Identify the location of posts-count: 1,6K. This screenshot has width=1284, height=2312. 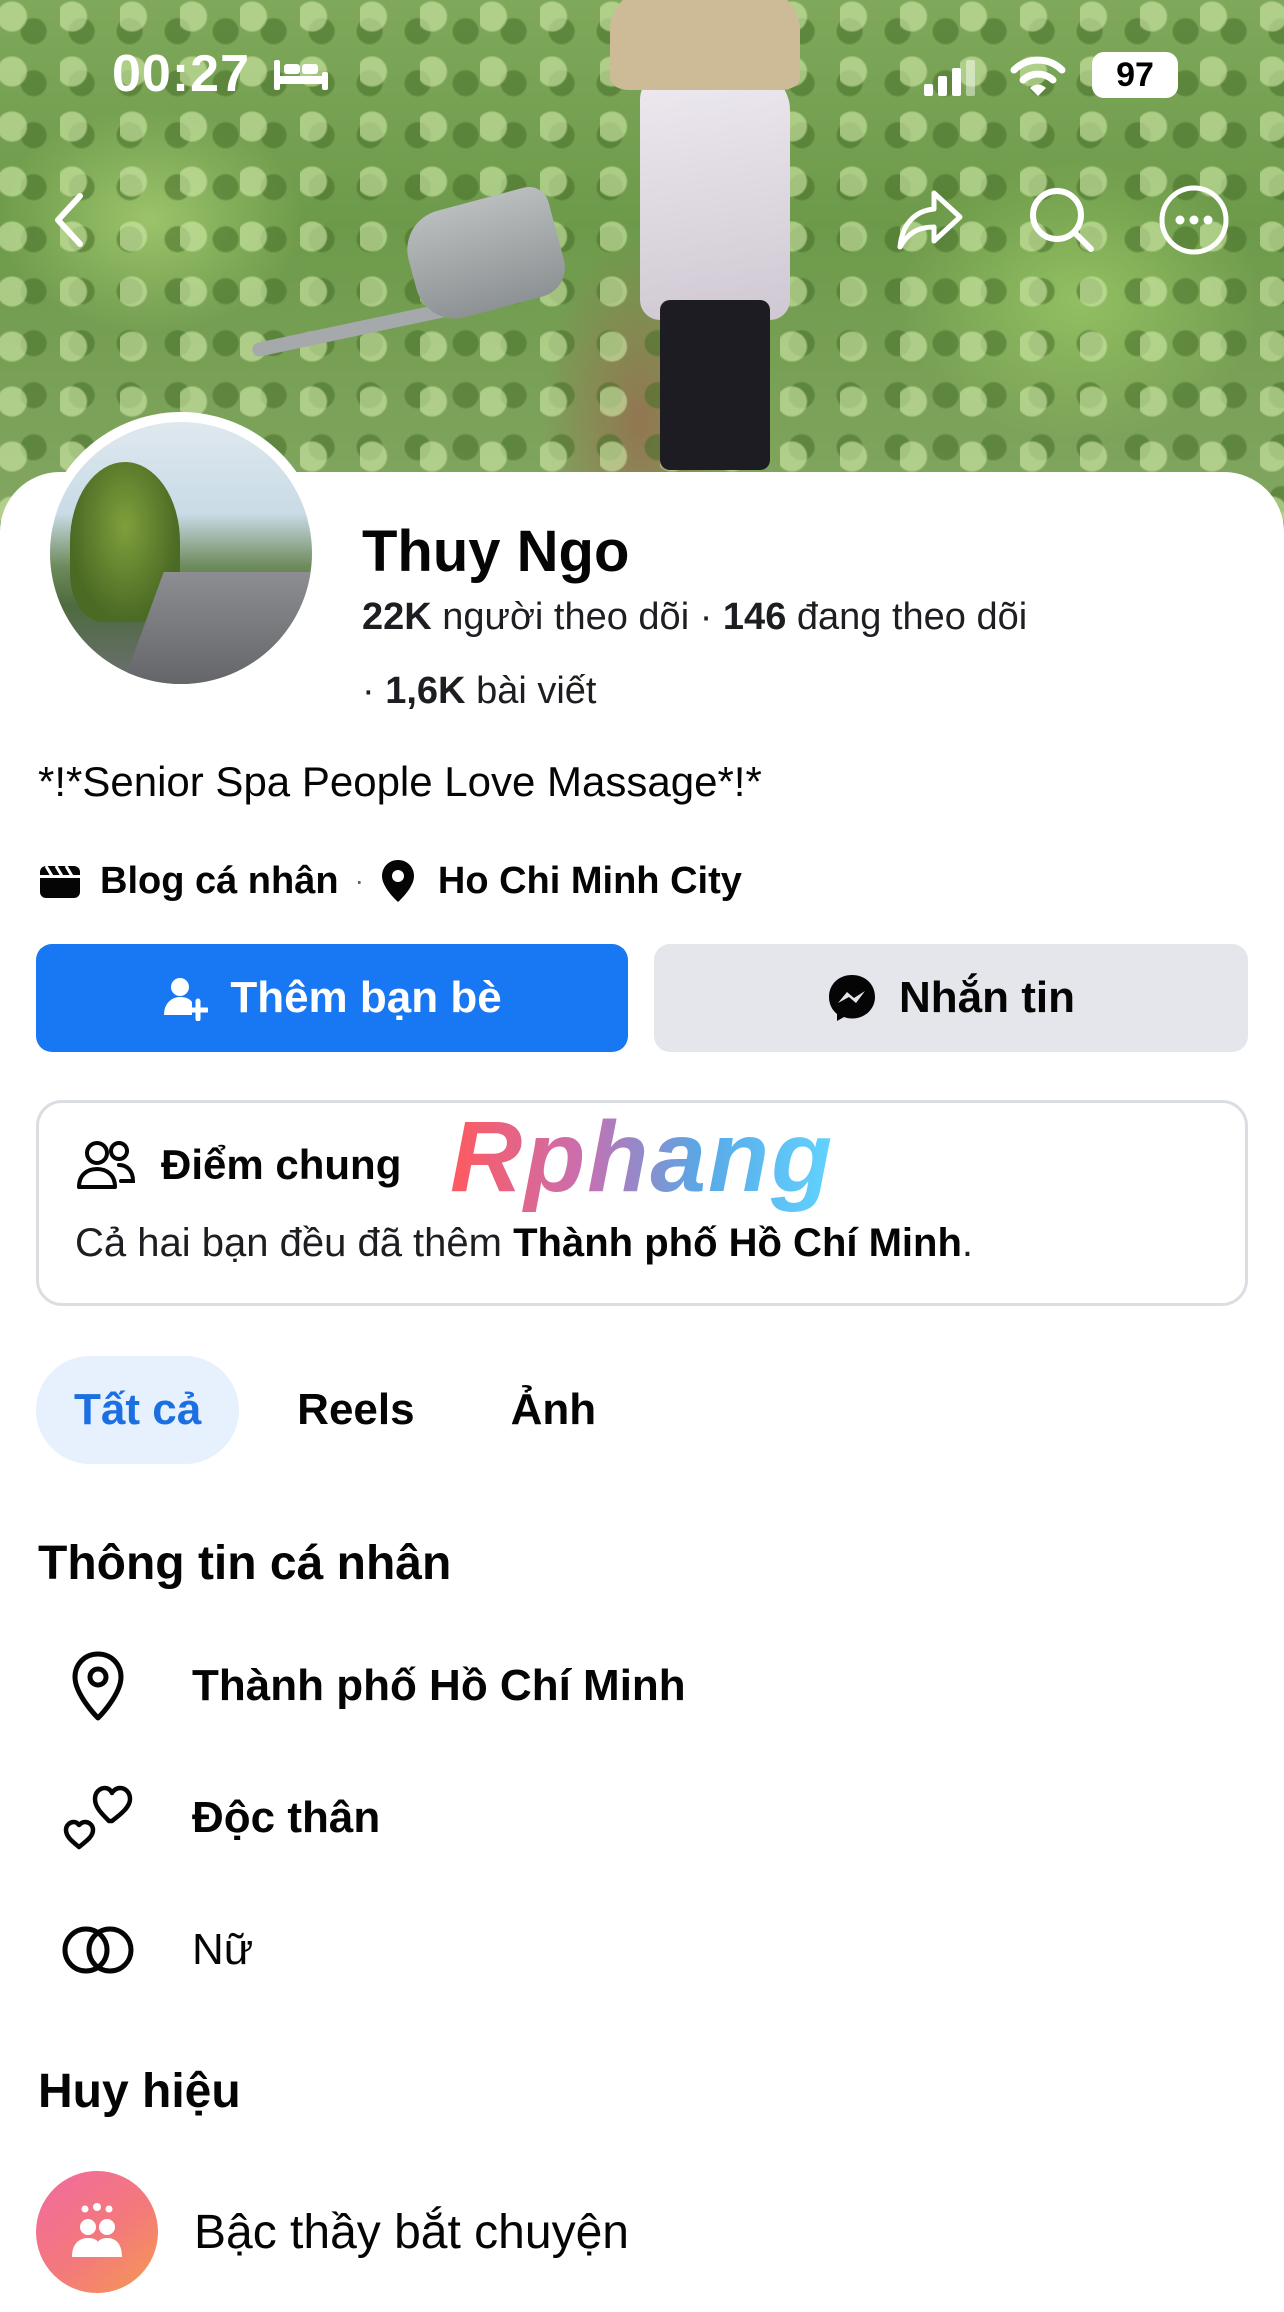
(425, 691).